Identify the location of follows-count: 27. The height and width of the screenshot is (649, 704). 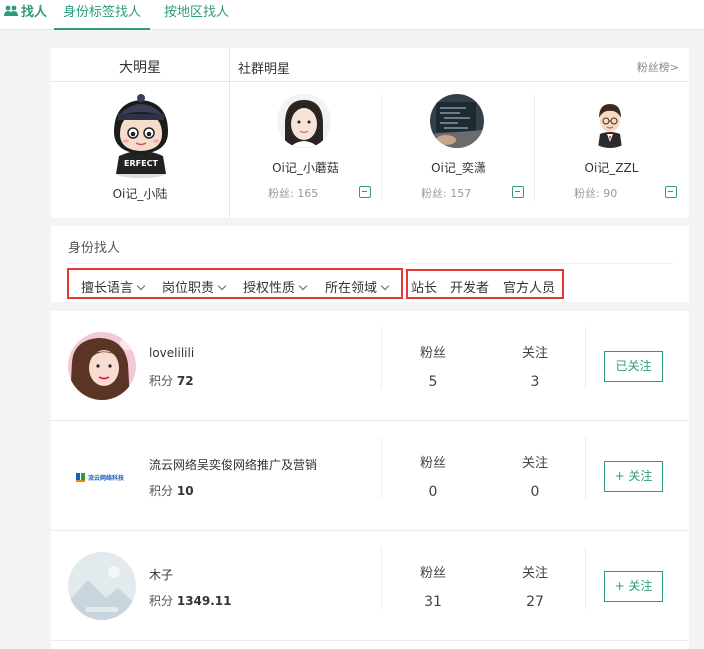
(535, 602).